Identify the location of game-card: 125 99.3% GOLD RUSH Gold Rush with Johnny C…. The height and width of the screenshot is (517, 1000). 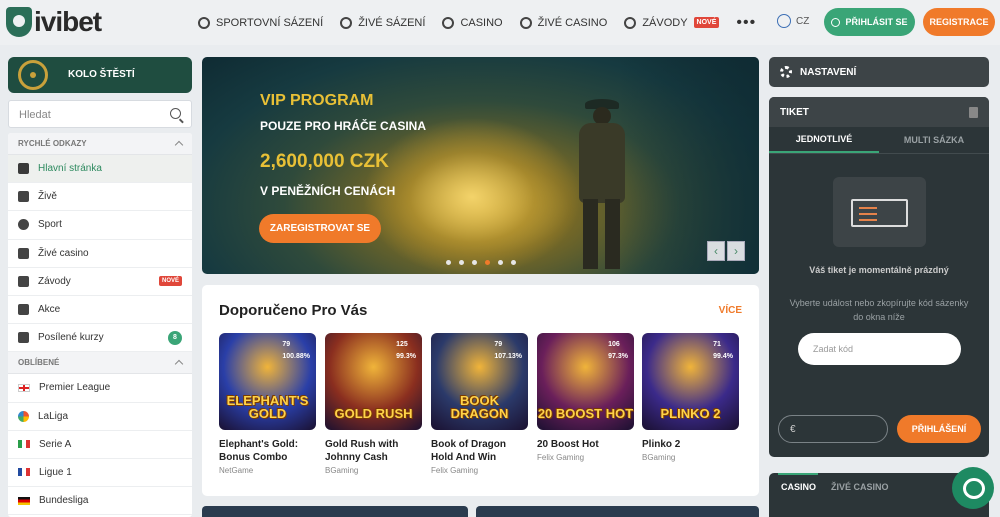
(373, 404).